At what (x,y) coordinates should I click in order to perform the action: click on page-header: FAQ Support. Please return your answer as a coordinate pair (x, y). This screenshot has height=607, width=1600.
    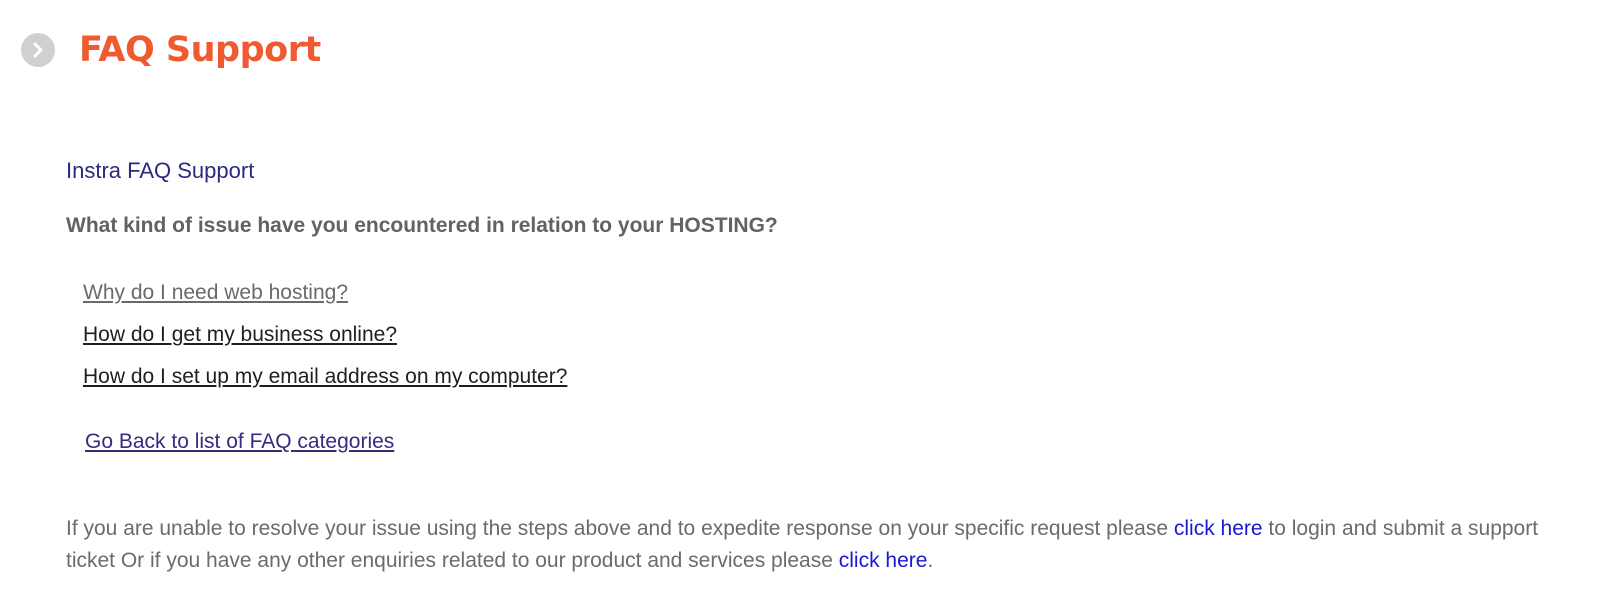
    Looking at the image, I should click on (171, 50).